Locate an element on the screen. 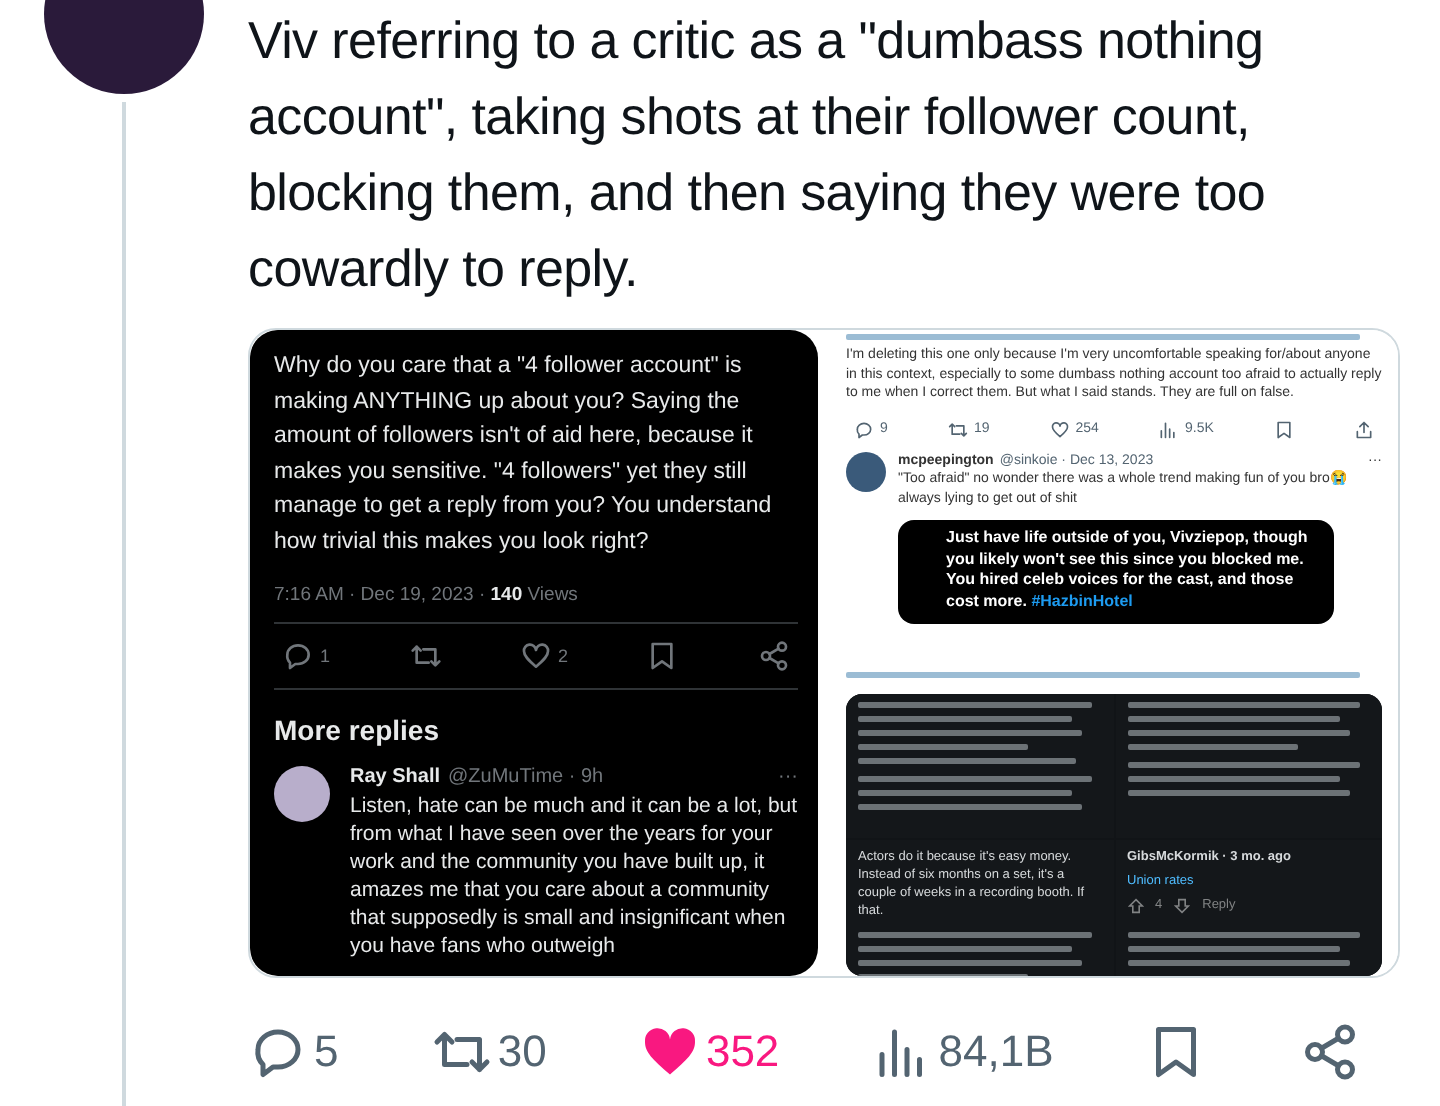 This screenshot has height=1106, width=1440. reply-button: 1 is located at coordinates (306, 656).